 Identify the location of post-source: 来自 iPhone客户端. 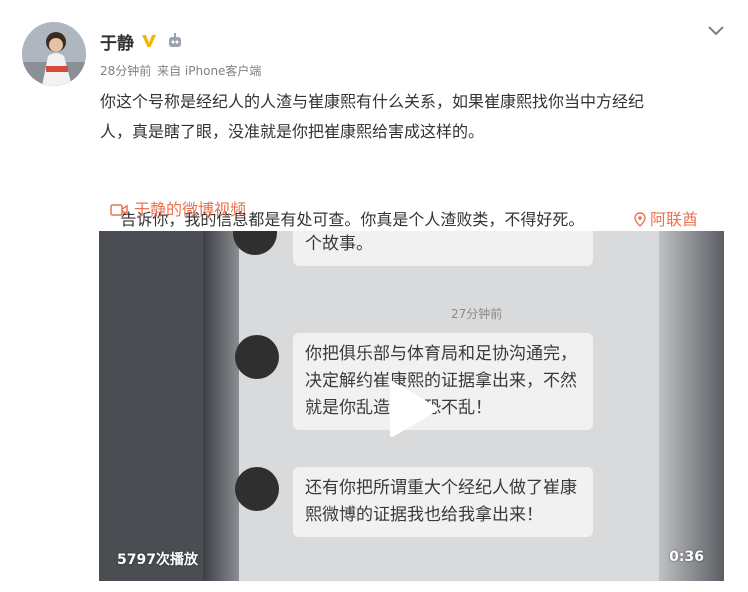
(209, 71).